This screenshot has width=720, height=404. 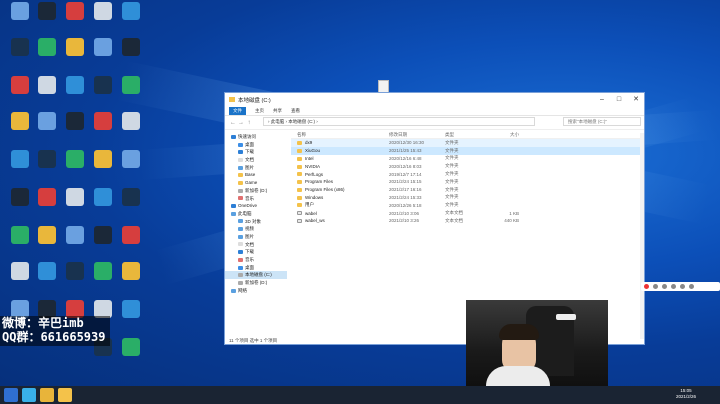 What do you see at coordinates (256, 229) in the screenshot?
I see `nav-item: 视频` at bounding box center [256, 229].